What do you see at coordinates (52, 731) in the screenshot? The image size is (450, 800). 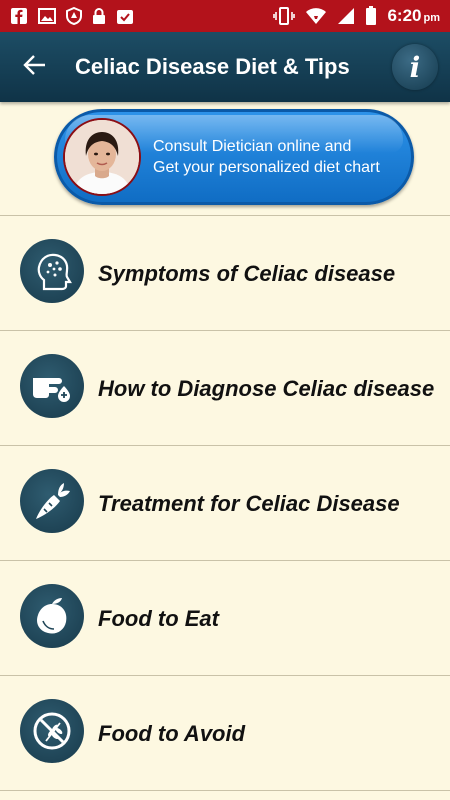 I see `no-wheat-icon` at bounding box center [52, 731].